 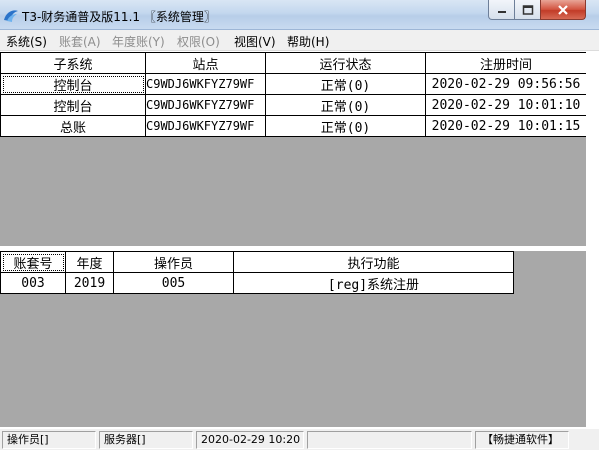 What do you see at coordinates (33, 283) in the screenshot?
I see `cell-account-set-no: 003` at bounding box center [33, 283].